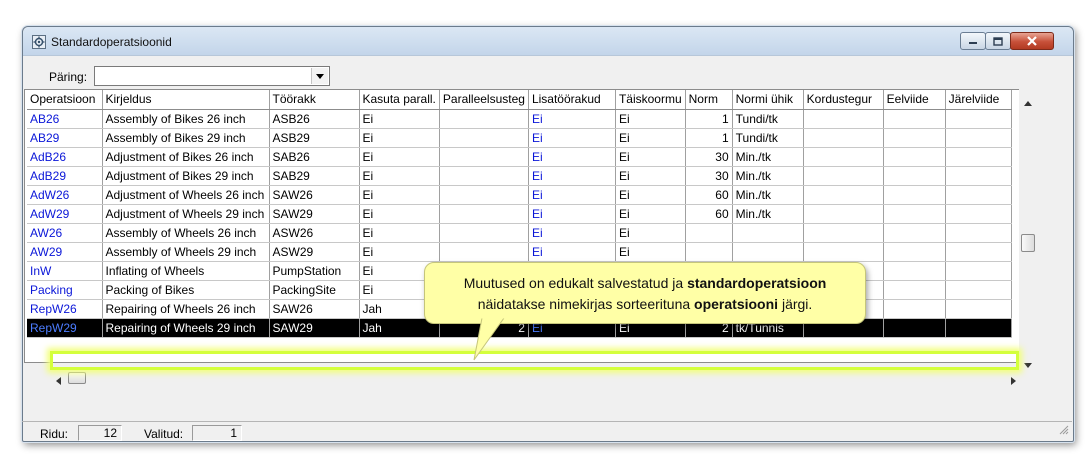 The width and height of the screenshot is (1091, 463). What do you see at coordinates (186, 233) in the screenshot?
I see `table-cell: Assembly of Wheels 26 inch` at bounding box center [186, 233].